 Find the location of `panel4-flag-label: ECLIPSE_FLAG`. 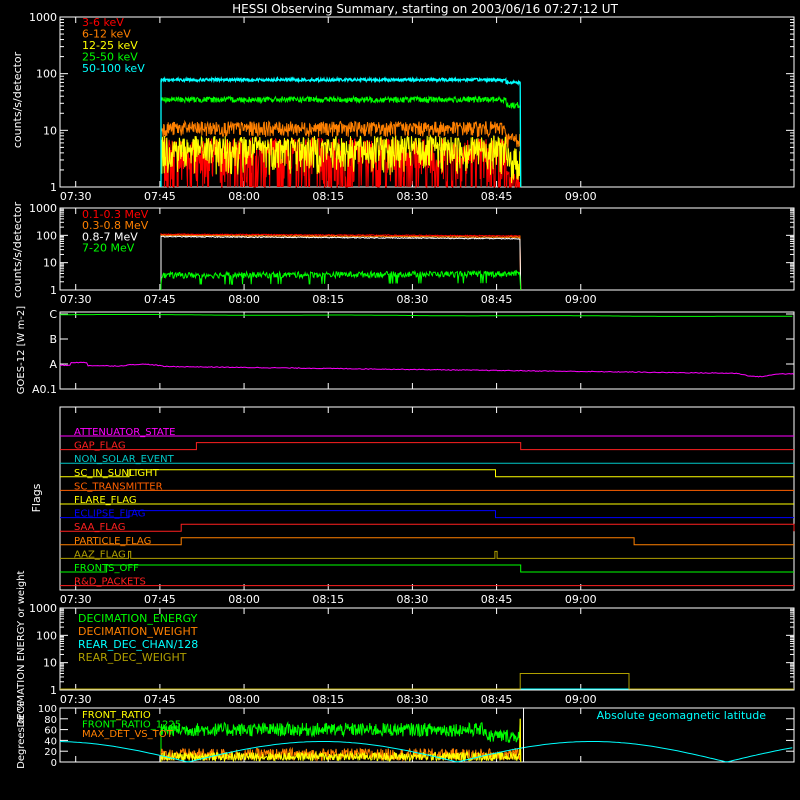

panel4-flag-label: ECLIPSE_FLAG is located at coordinates (109, 514).